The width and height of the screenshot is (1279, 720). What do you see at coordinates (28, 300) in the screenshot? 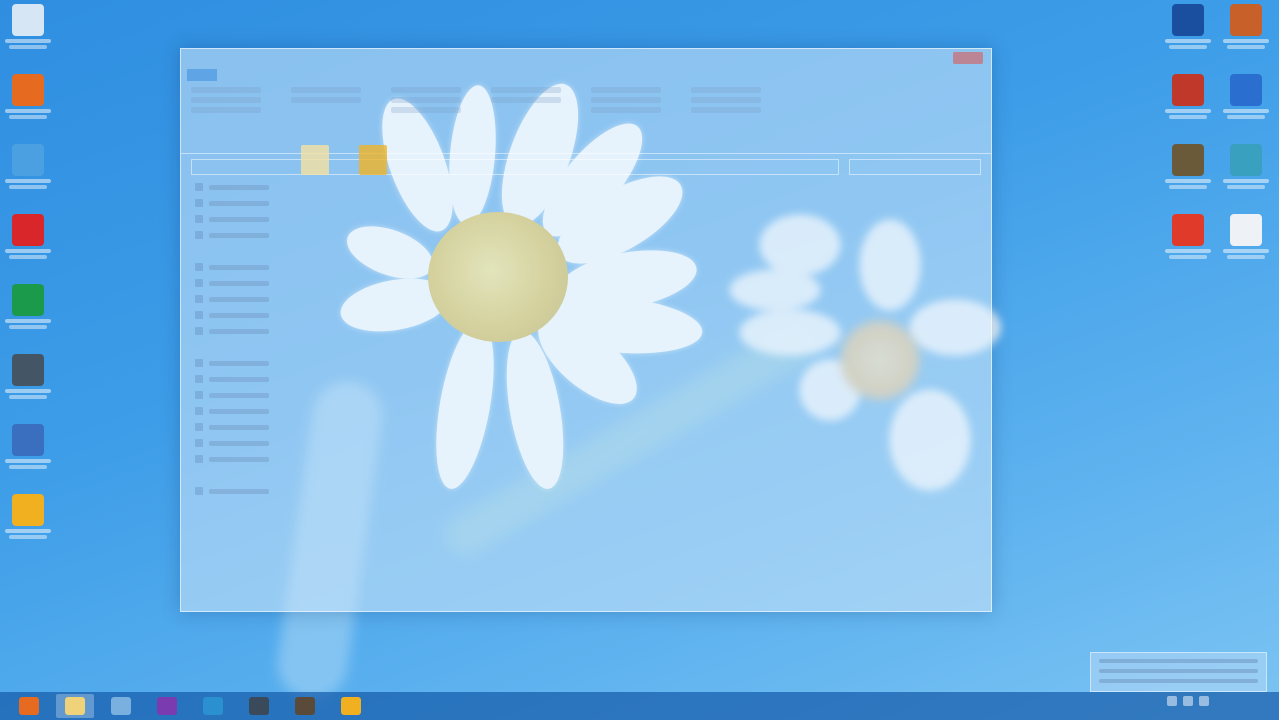
I see `green-app-icon` at bounding box center [28, 300].